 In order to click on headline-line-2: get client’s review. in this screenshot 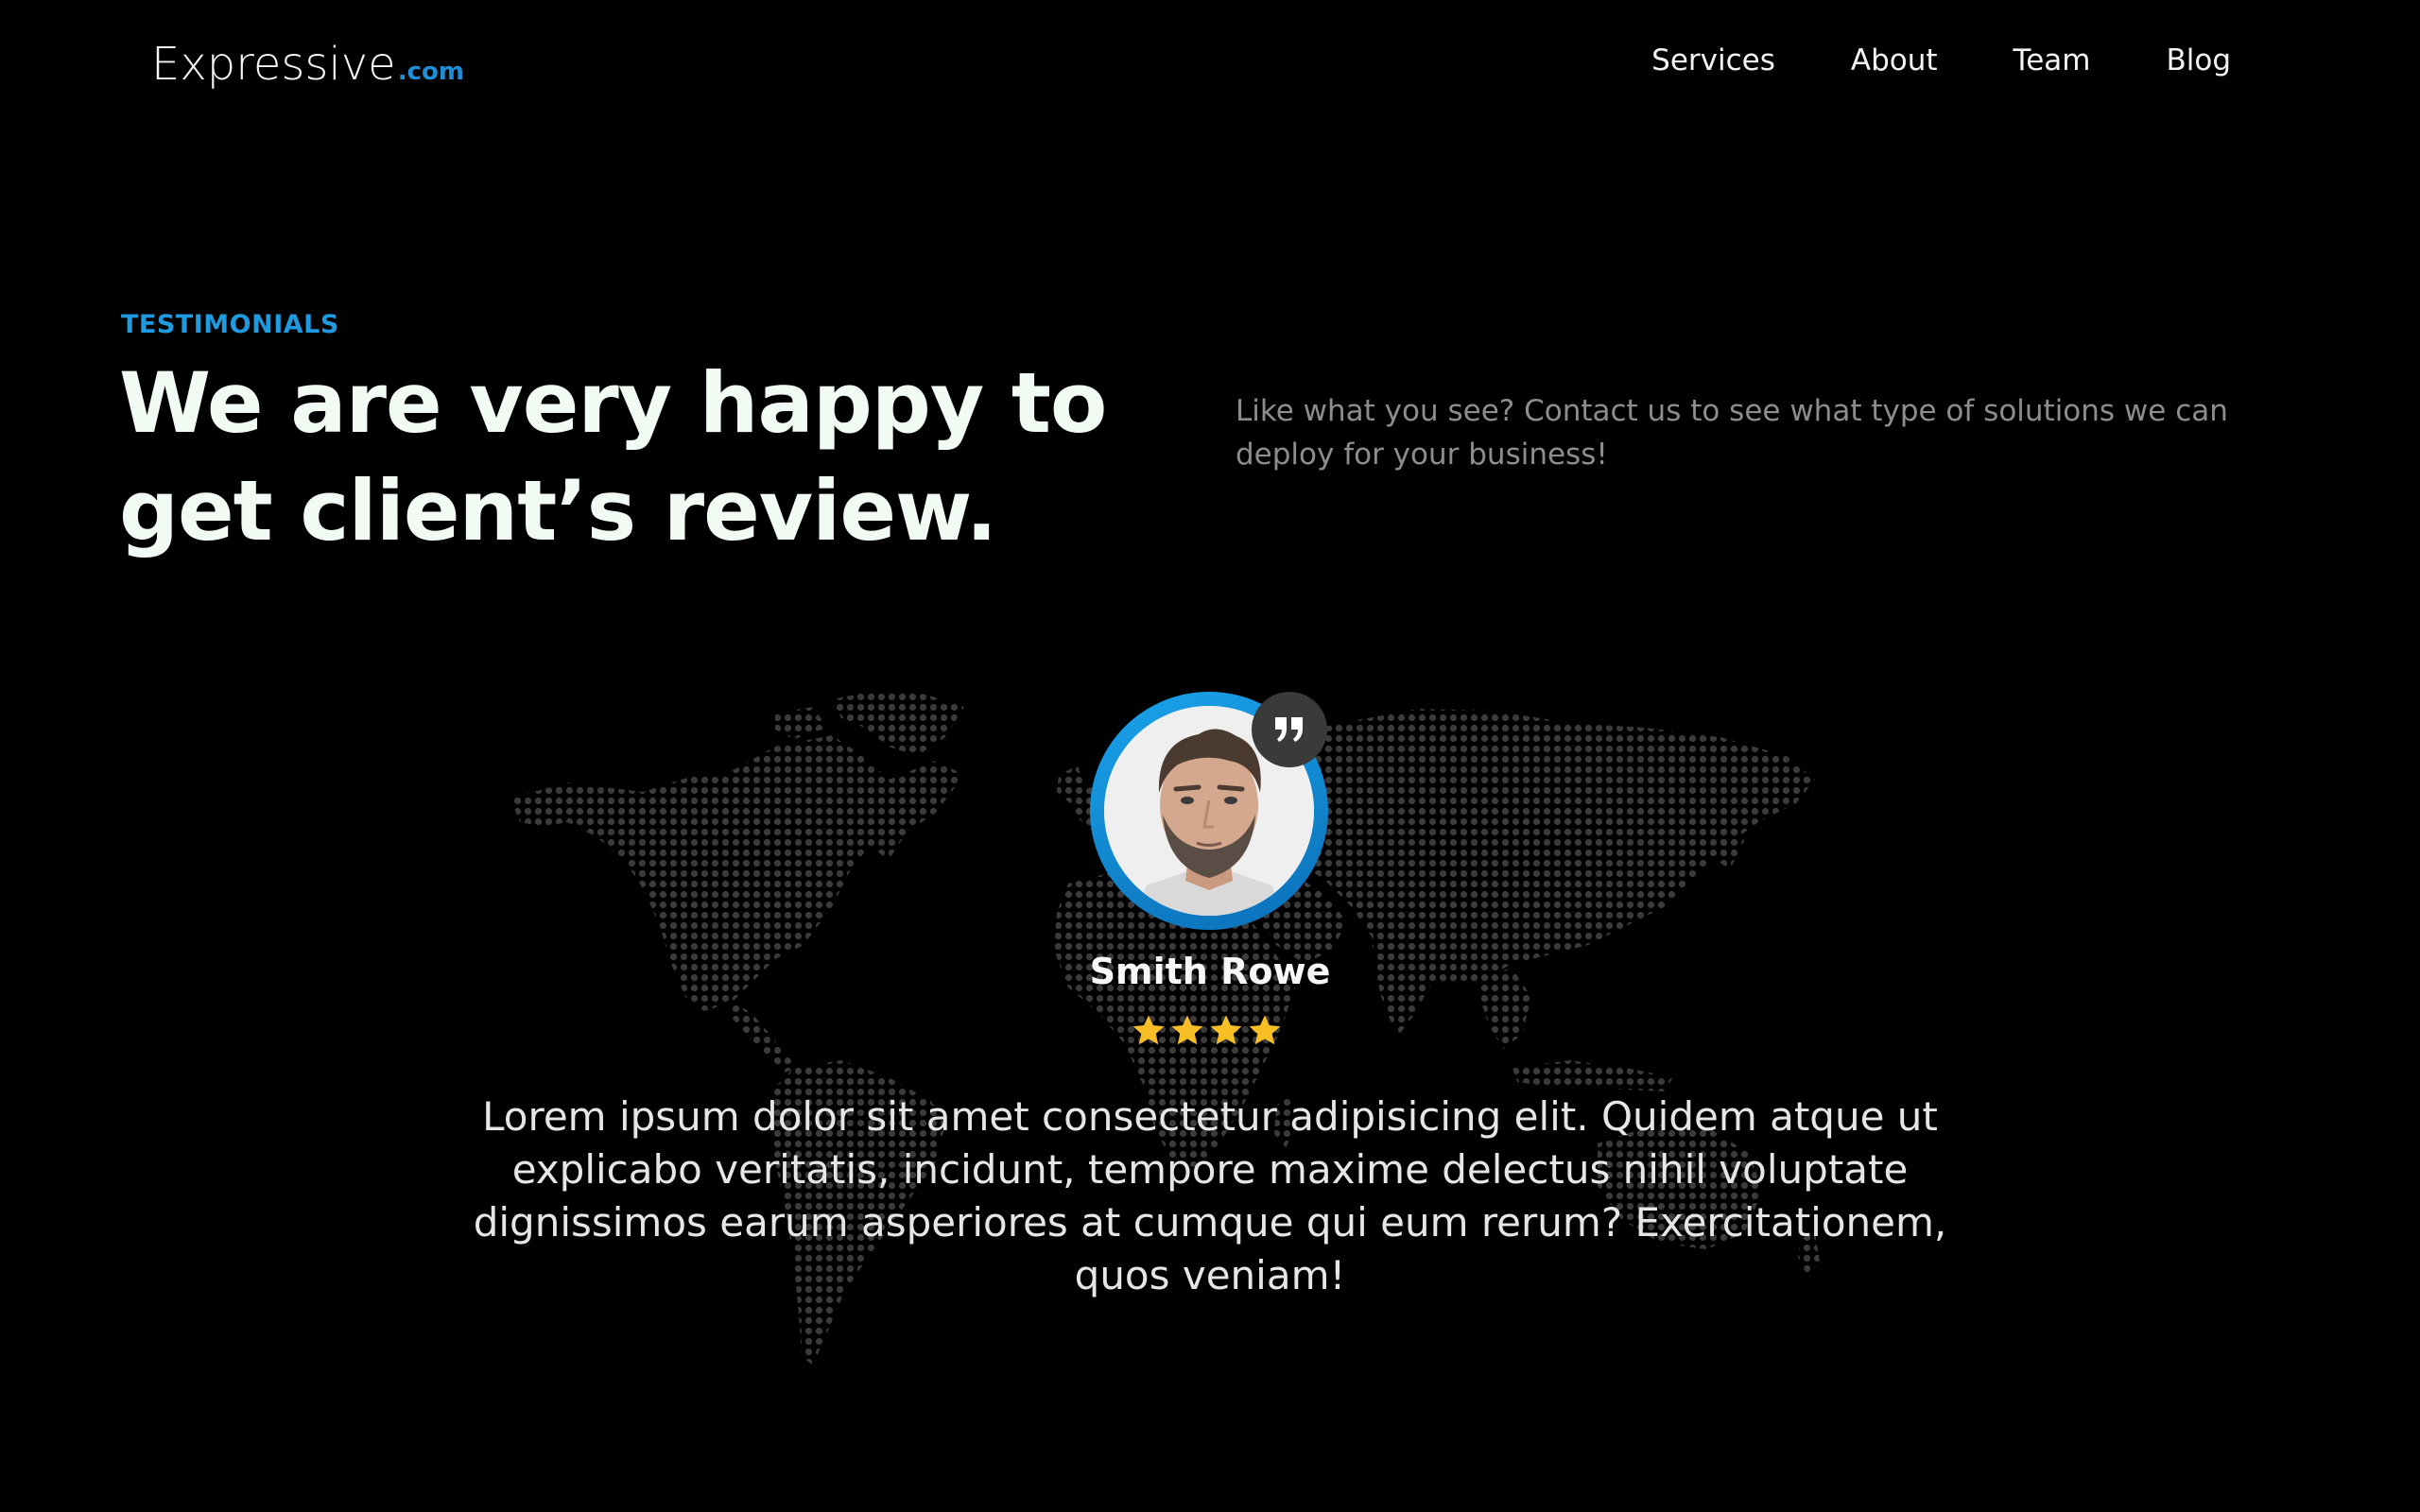, I will do `click(558, 510)`.